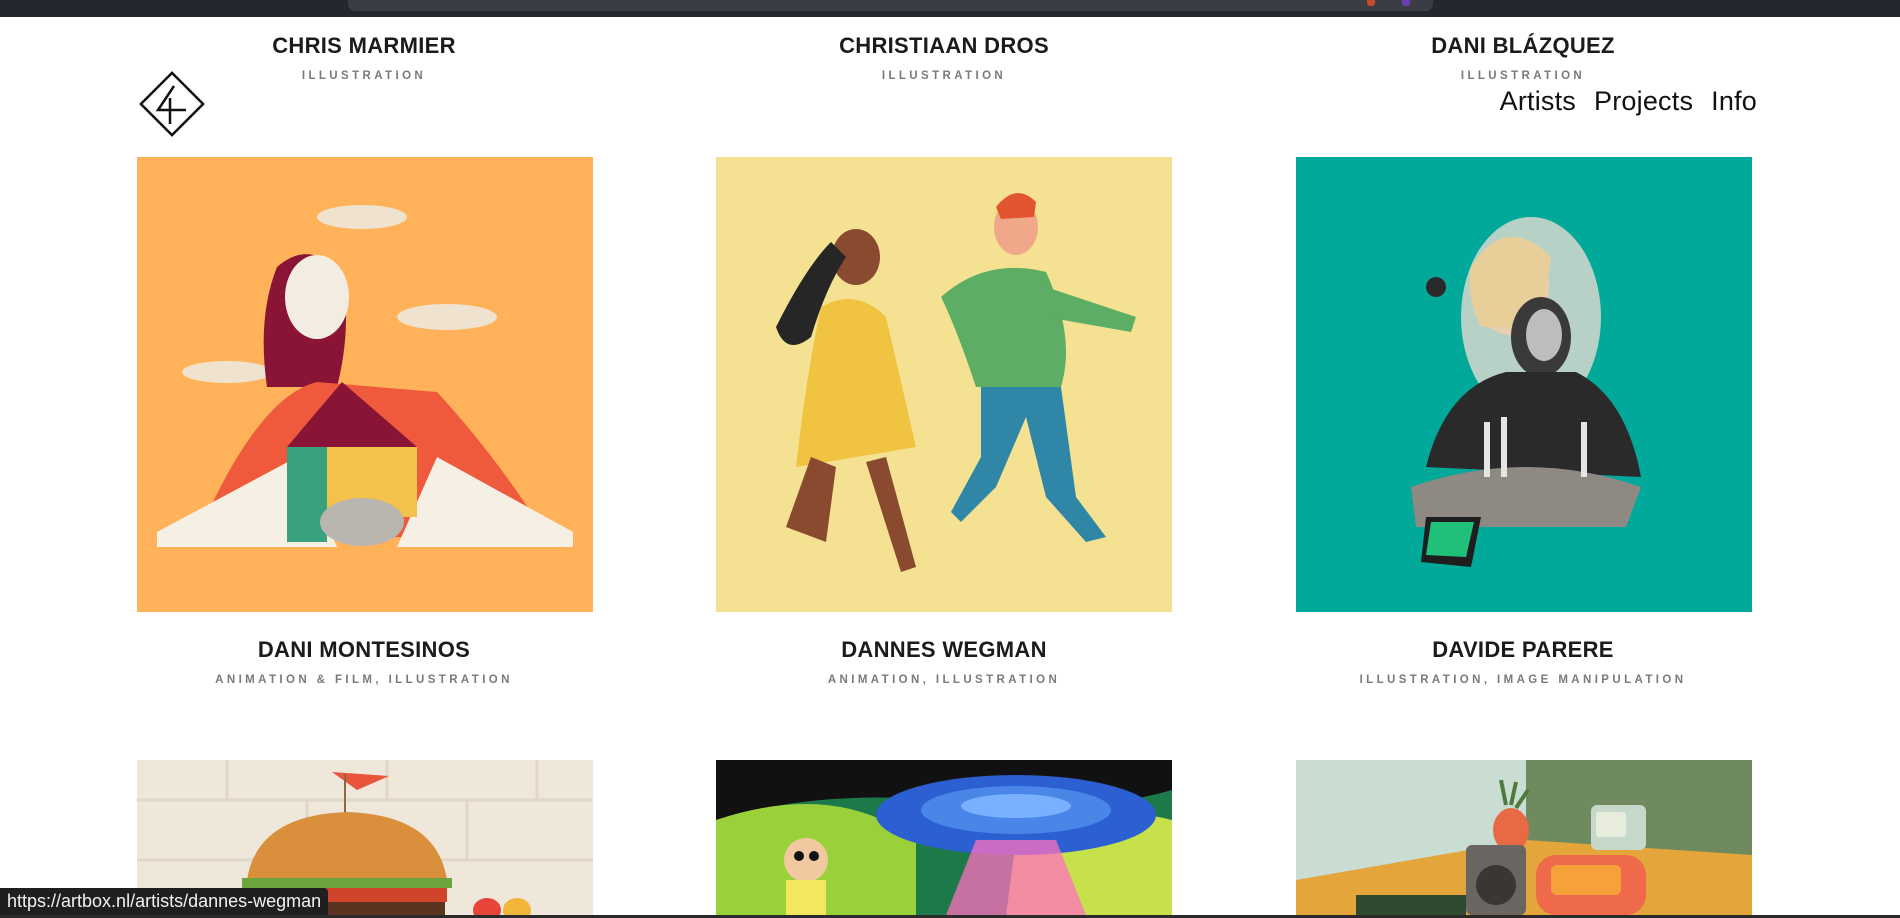 This screenshot has width=1900, height=918. I want to click on illustration-collage-portrait, so click(1524, 384).